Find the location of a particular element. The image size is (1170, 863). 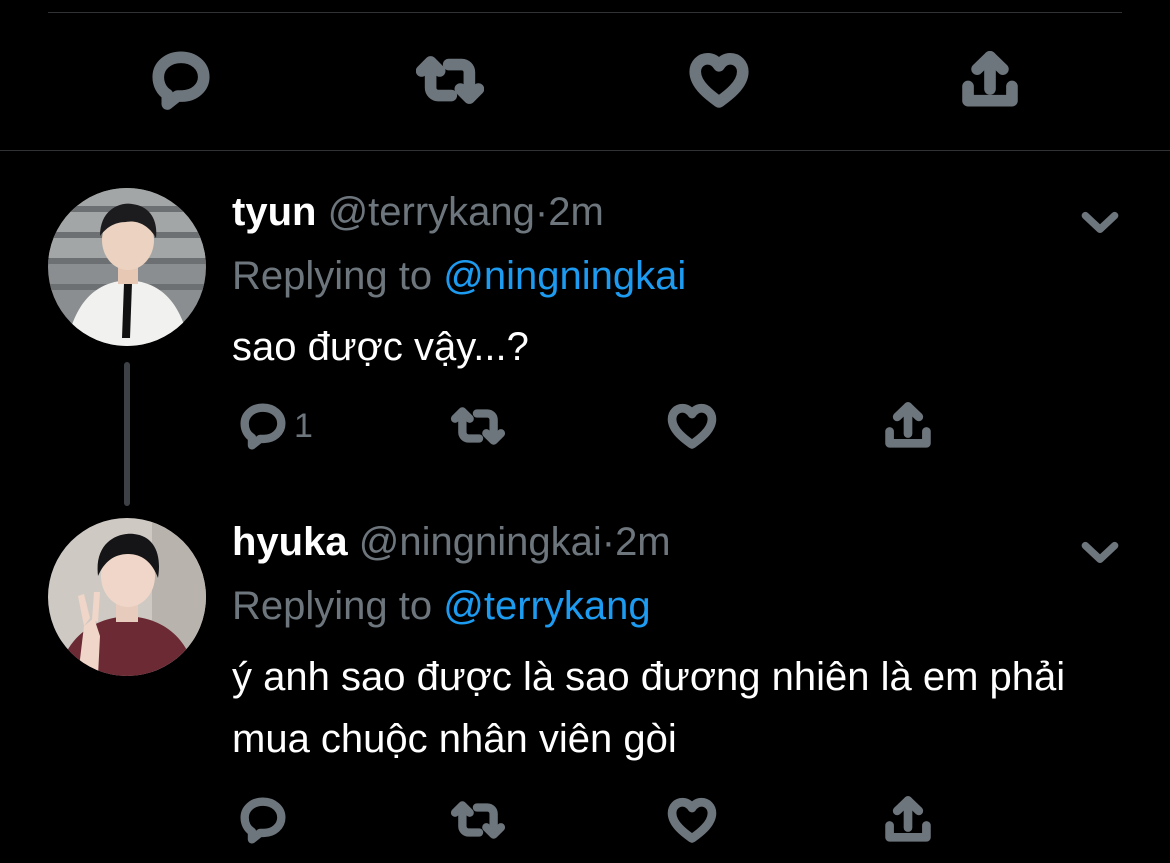

section-divider is located at coordinates (585, 150).